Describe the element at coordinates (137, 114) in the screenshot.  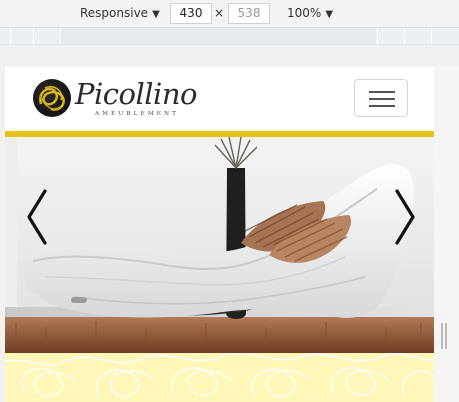
I see `brand-tagline: AMEUBLEMENT` at that location.